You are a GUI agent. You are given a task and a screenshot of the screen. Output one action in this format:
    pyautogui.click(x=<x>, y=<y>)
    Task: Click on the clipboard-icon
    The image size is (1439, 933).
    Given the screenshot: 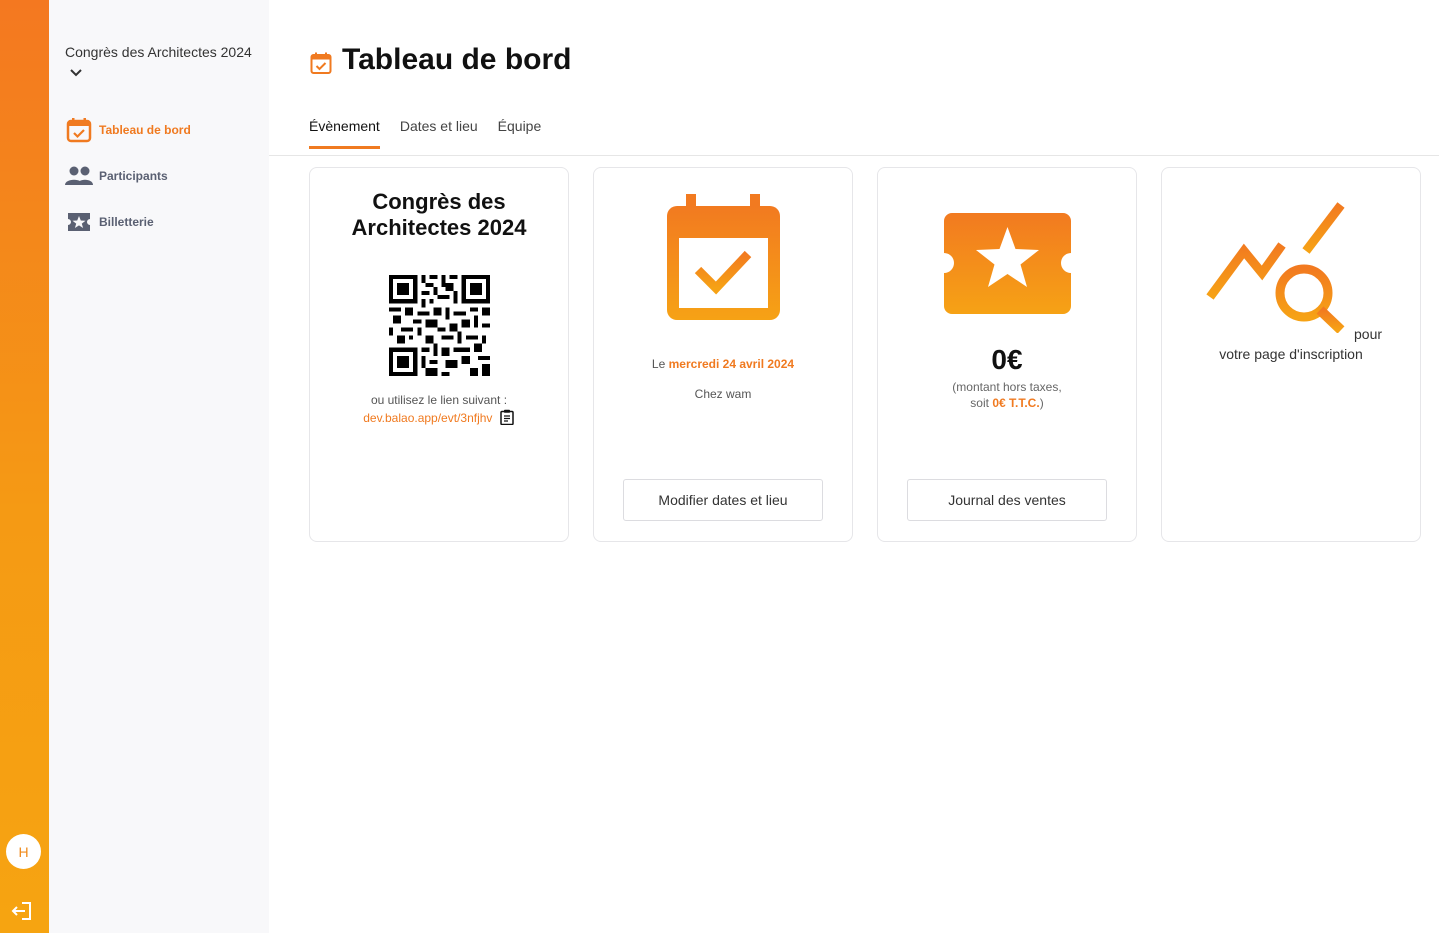 What is the action you would take?
    pyautogui.click(x=507, y=417)
    